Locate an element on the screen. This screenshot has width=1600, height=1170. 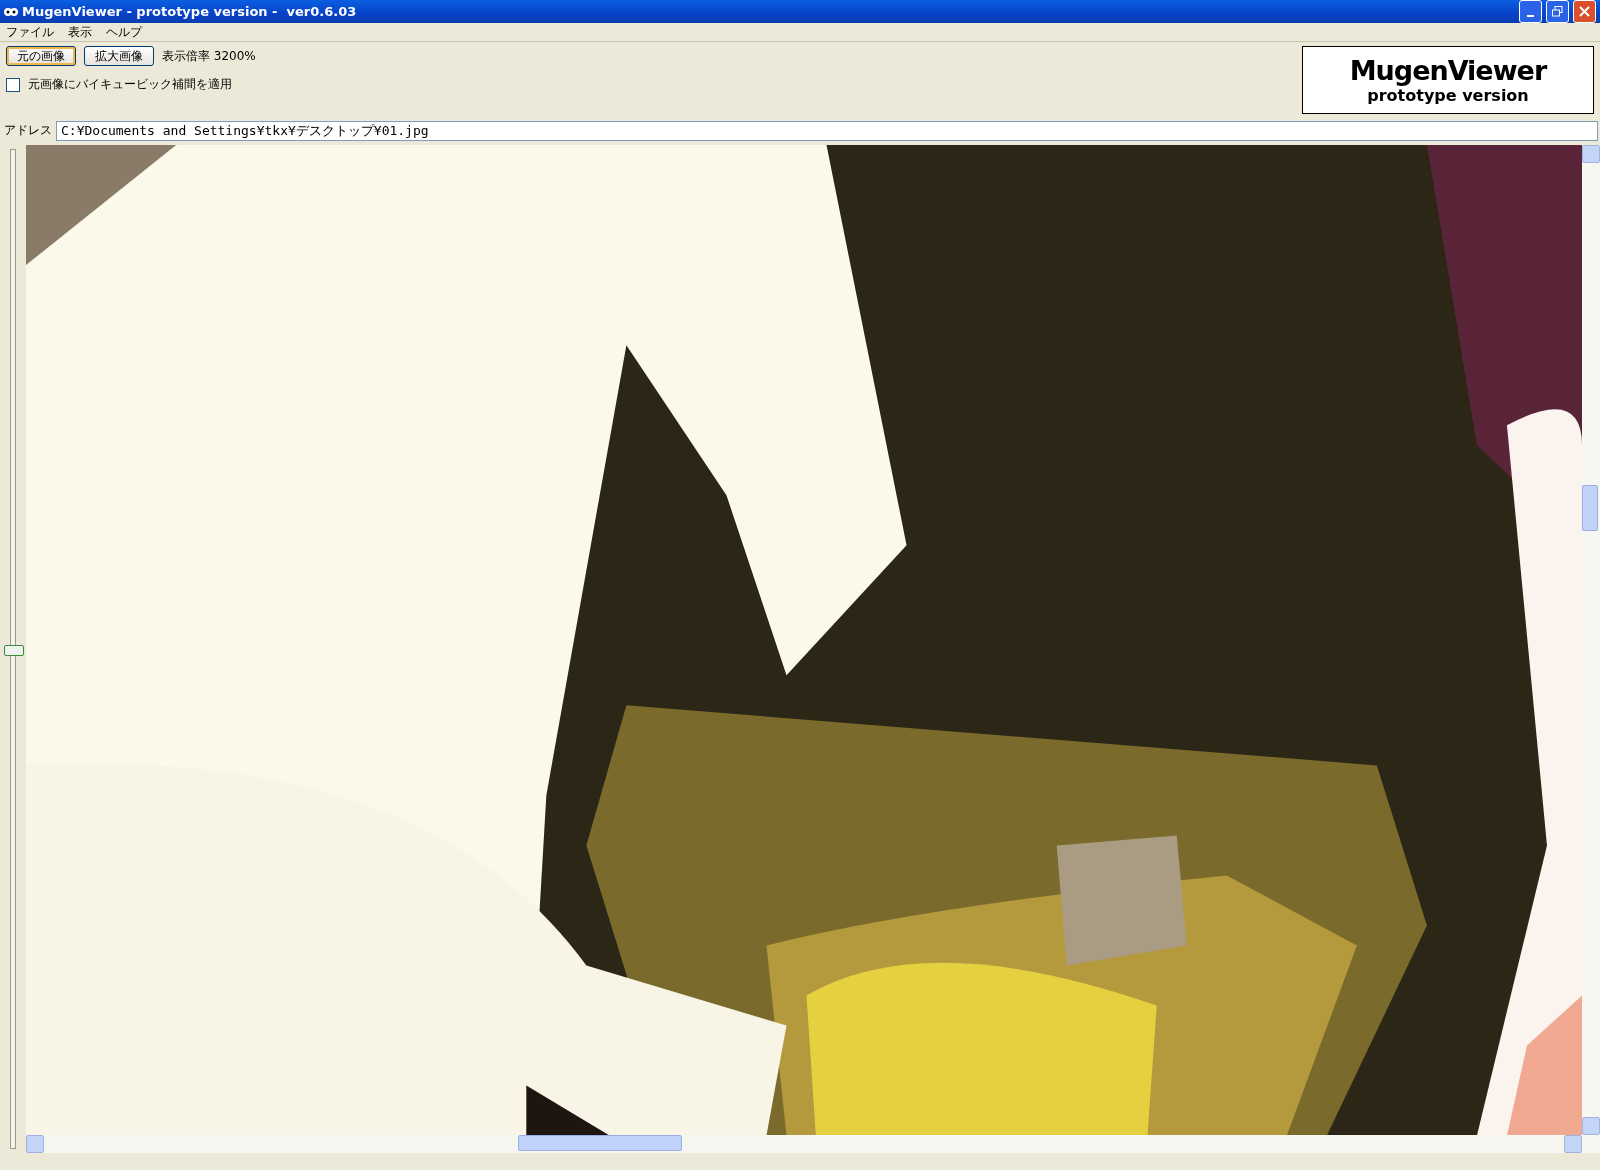
restore-icon is located at coordinates (1557, 11).